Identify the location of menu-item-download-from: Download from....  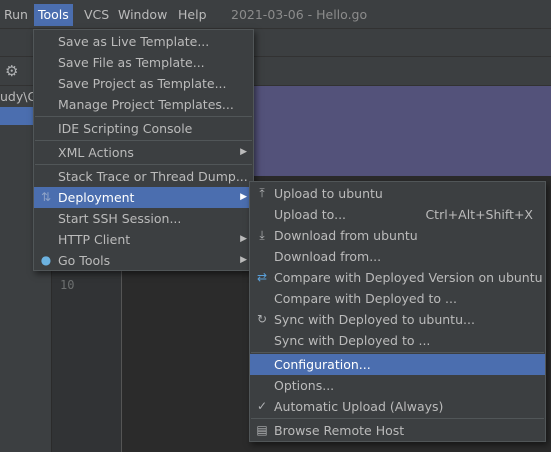
(397, 256).